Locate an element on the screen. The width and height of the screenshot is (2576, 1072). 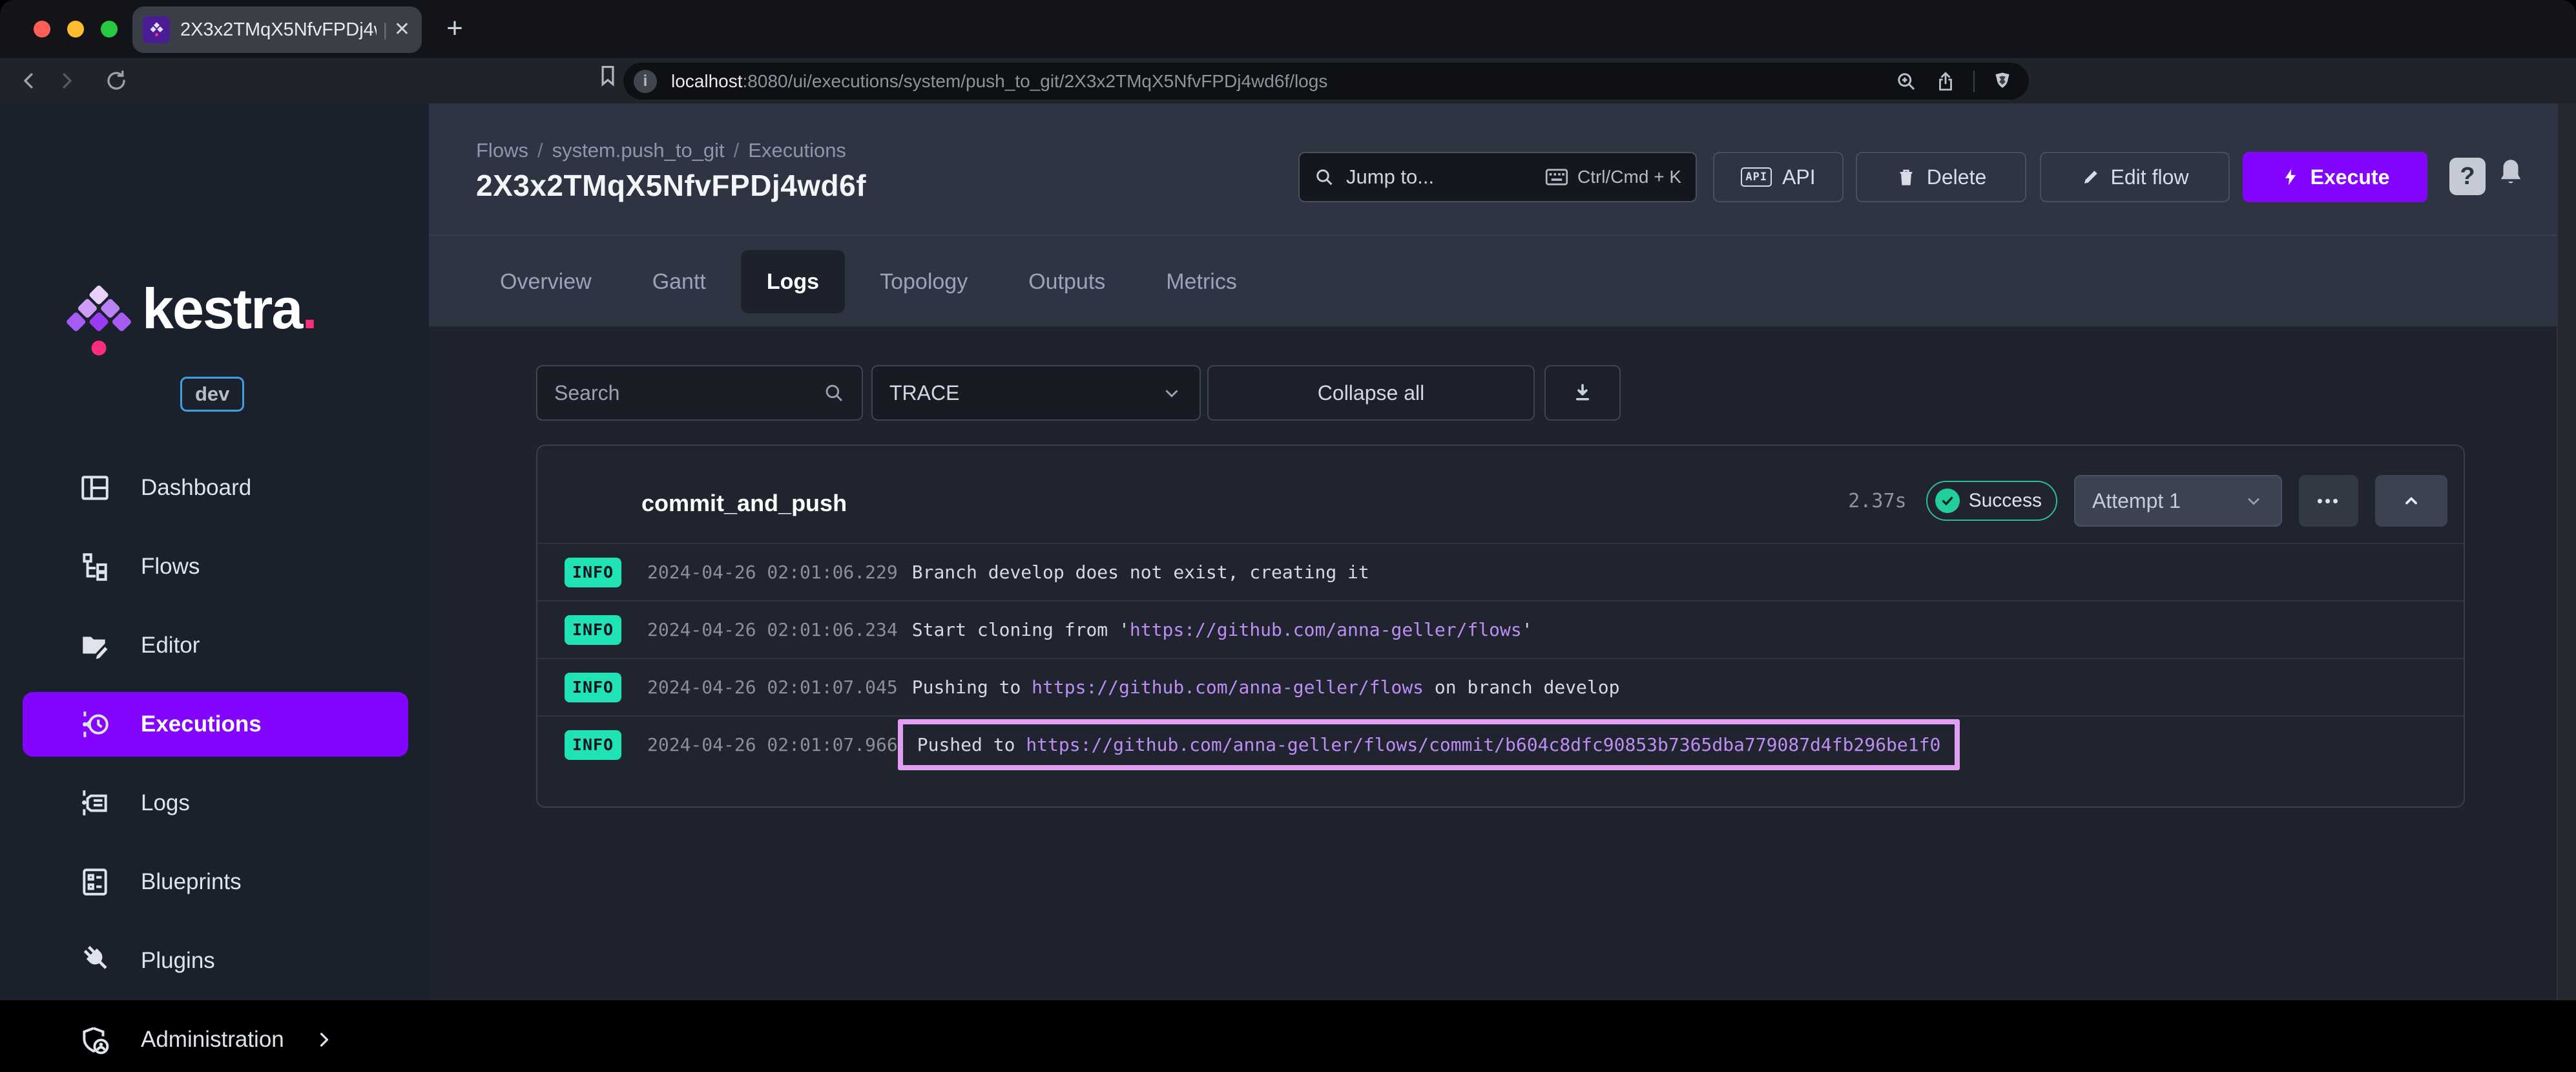
log-level-value: TRACE is located at coordinates (924, 393).